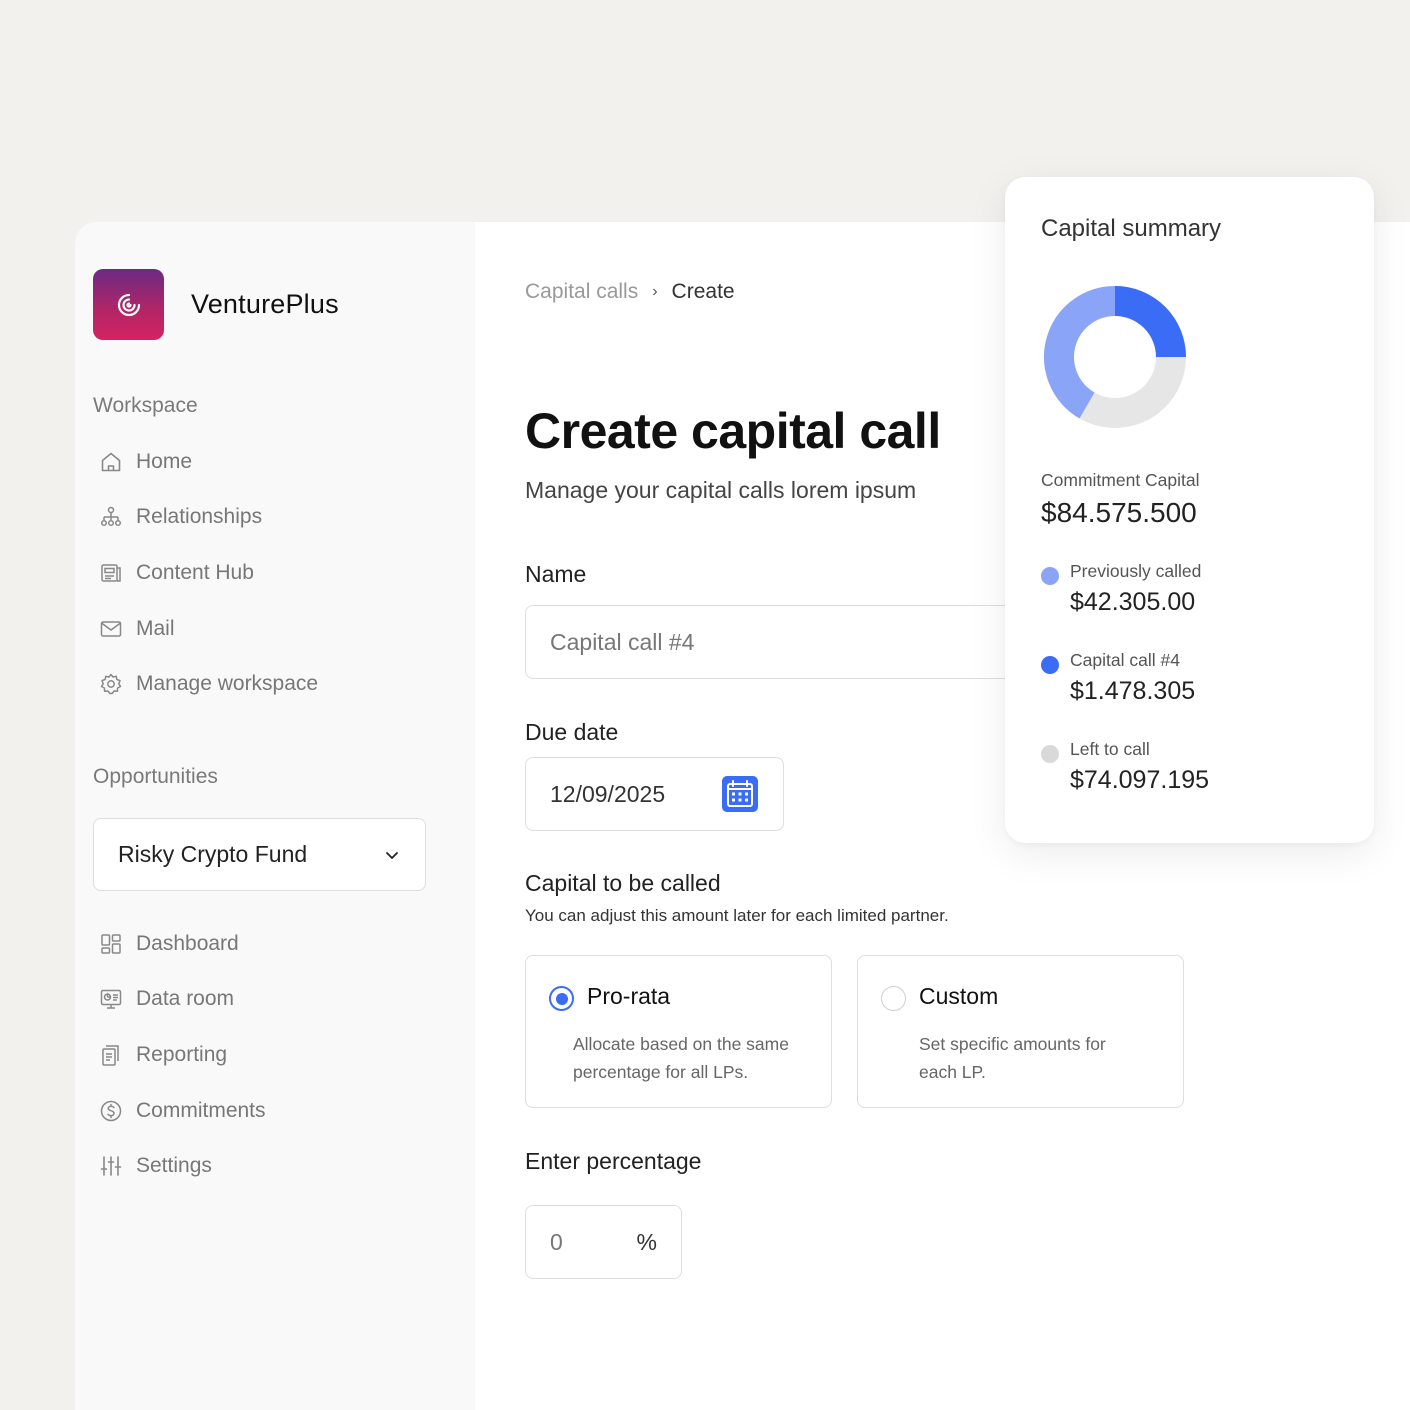  I want to click on option-custom-title: Custom, so click(959, 996).